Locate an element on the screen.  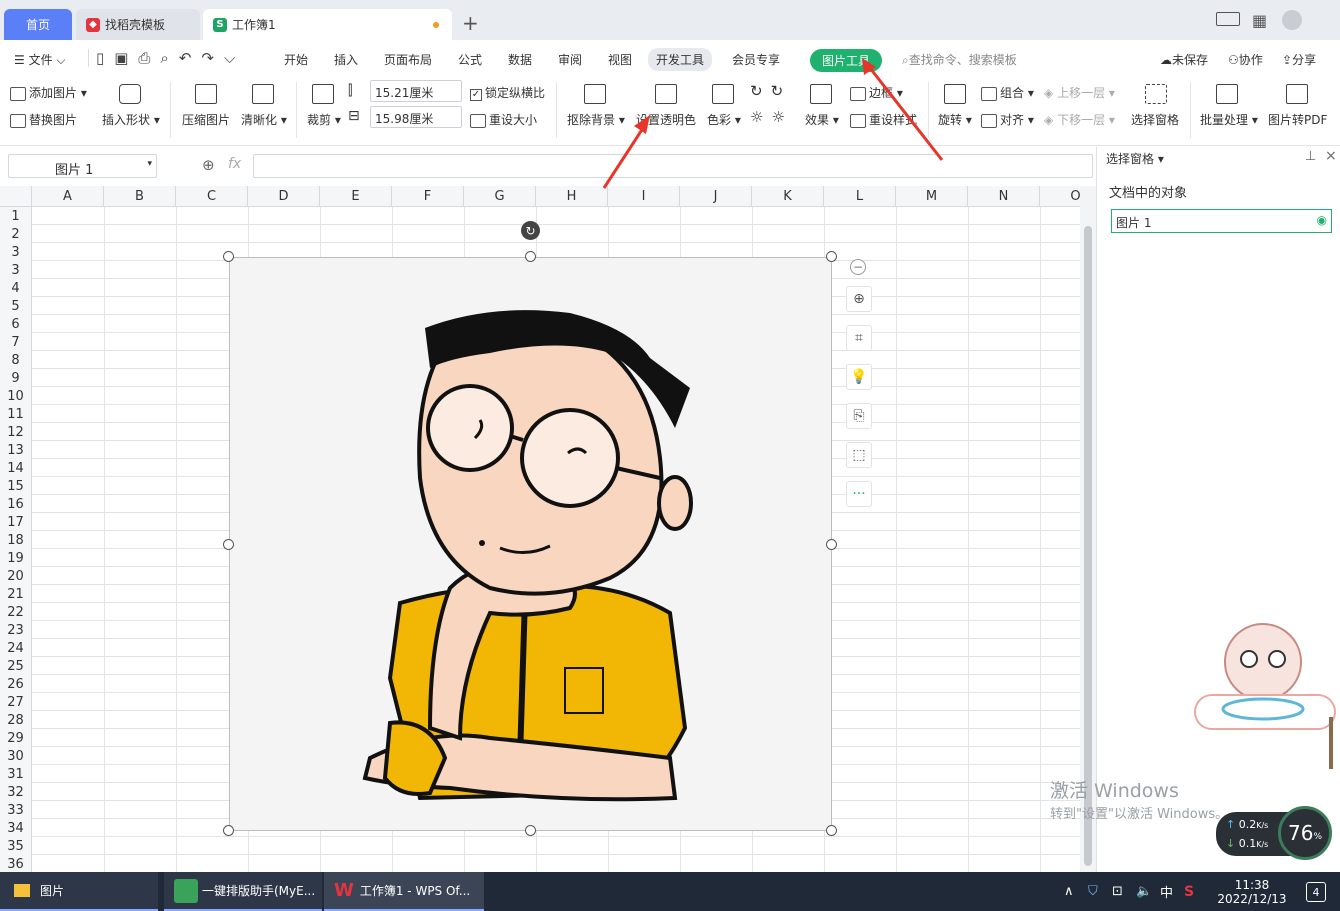
menu-data: 数据 is located at coordinates (520, 59).